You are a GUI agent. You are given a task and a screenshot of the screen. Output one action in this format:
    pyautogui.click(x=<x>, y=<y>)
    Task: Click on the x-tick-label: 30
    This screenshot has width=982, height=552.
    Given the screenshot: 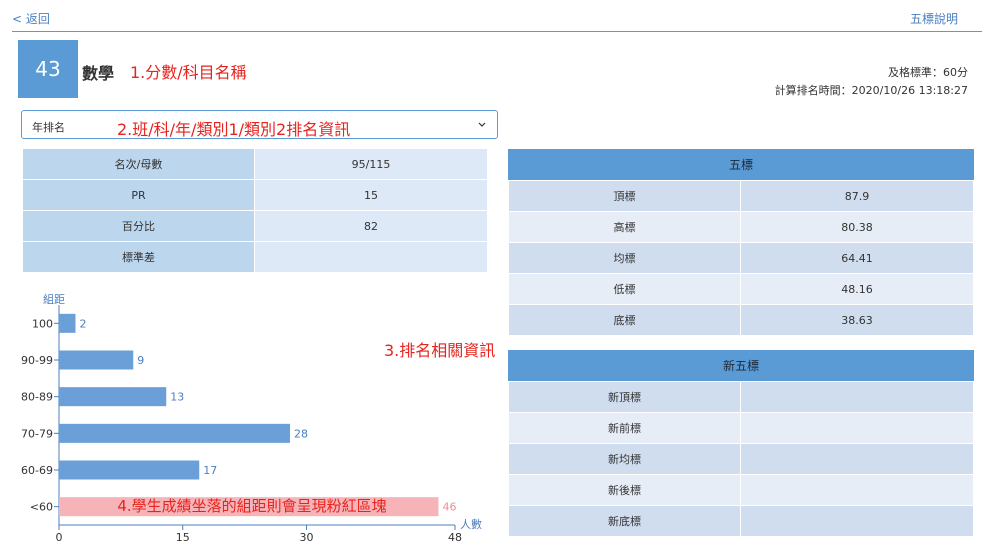 What is the action you would take?
    pyautogui.click(x=307, y=537)
    